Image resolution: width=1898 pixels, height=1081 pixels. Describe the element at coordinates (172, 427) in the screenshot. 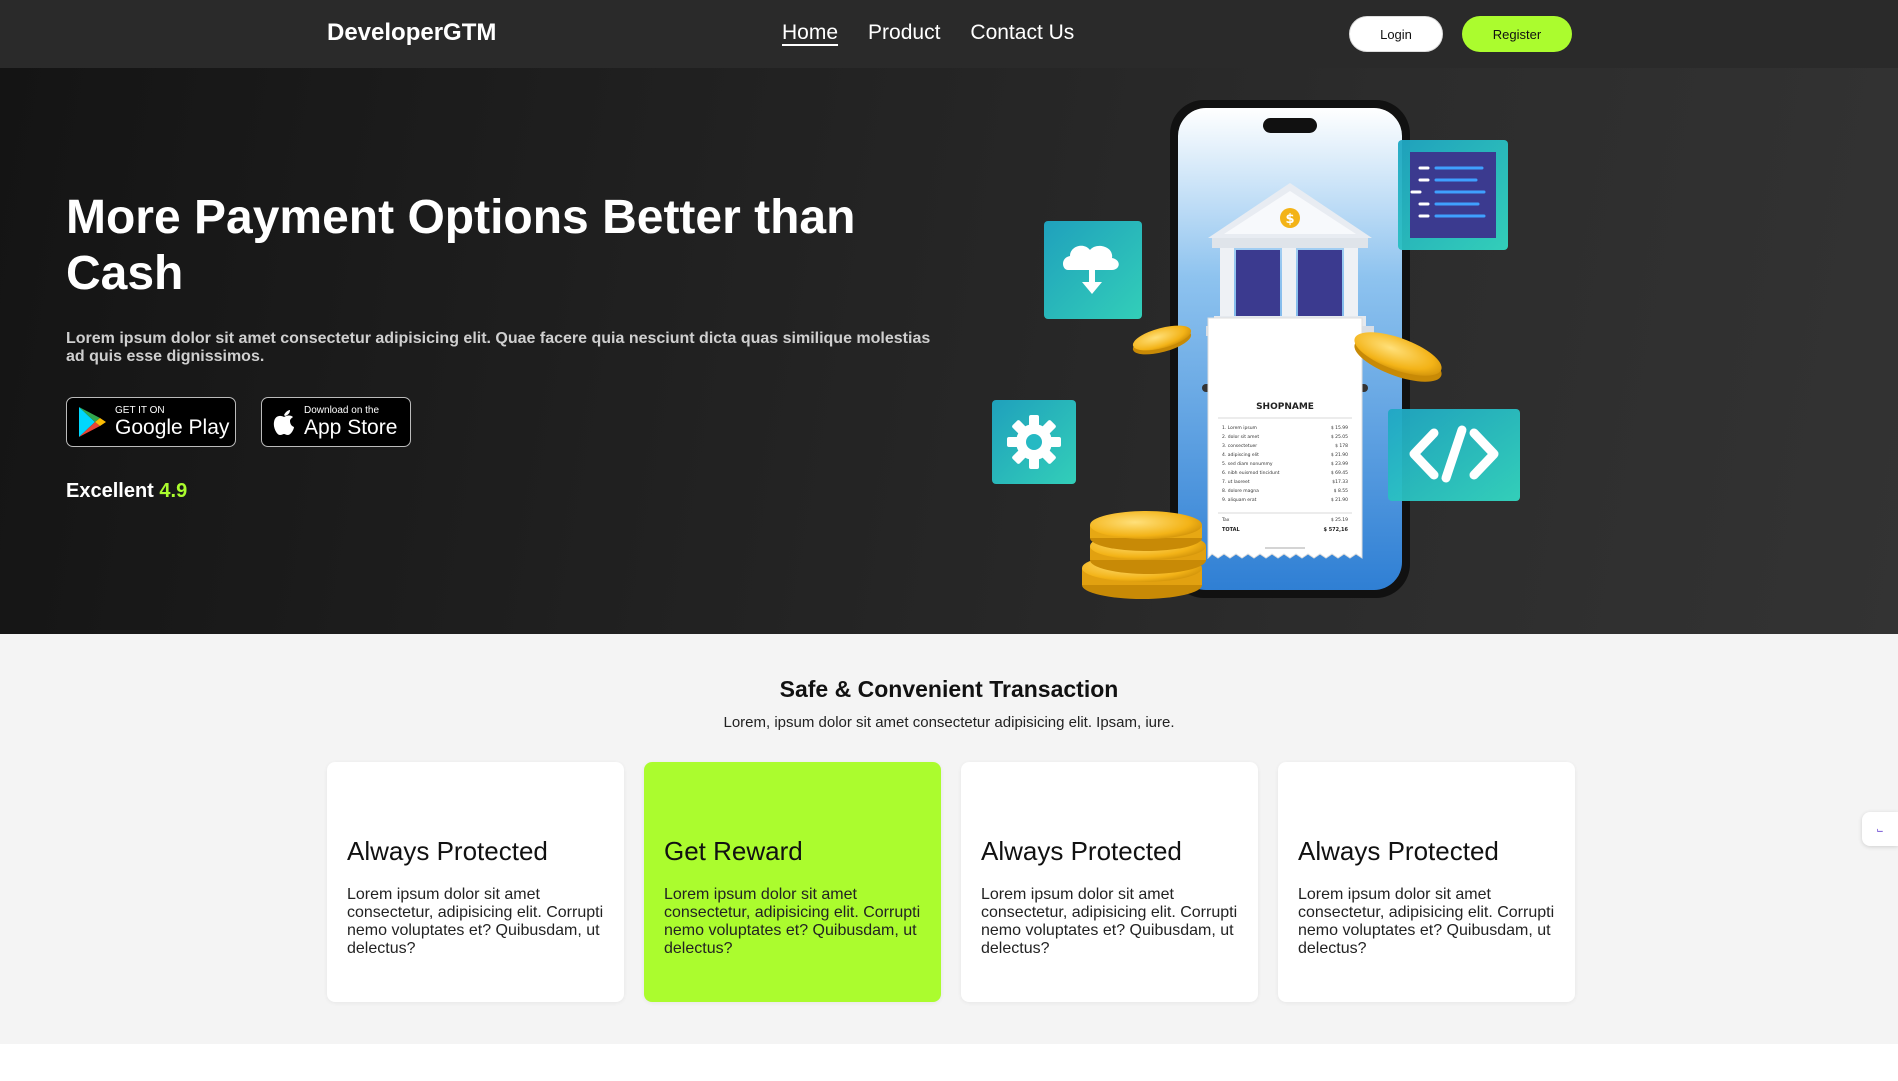

I see `google-play-big-text: Google Play` at that location.